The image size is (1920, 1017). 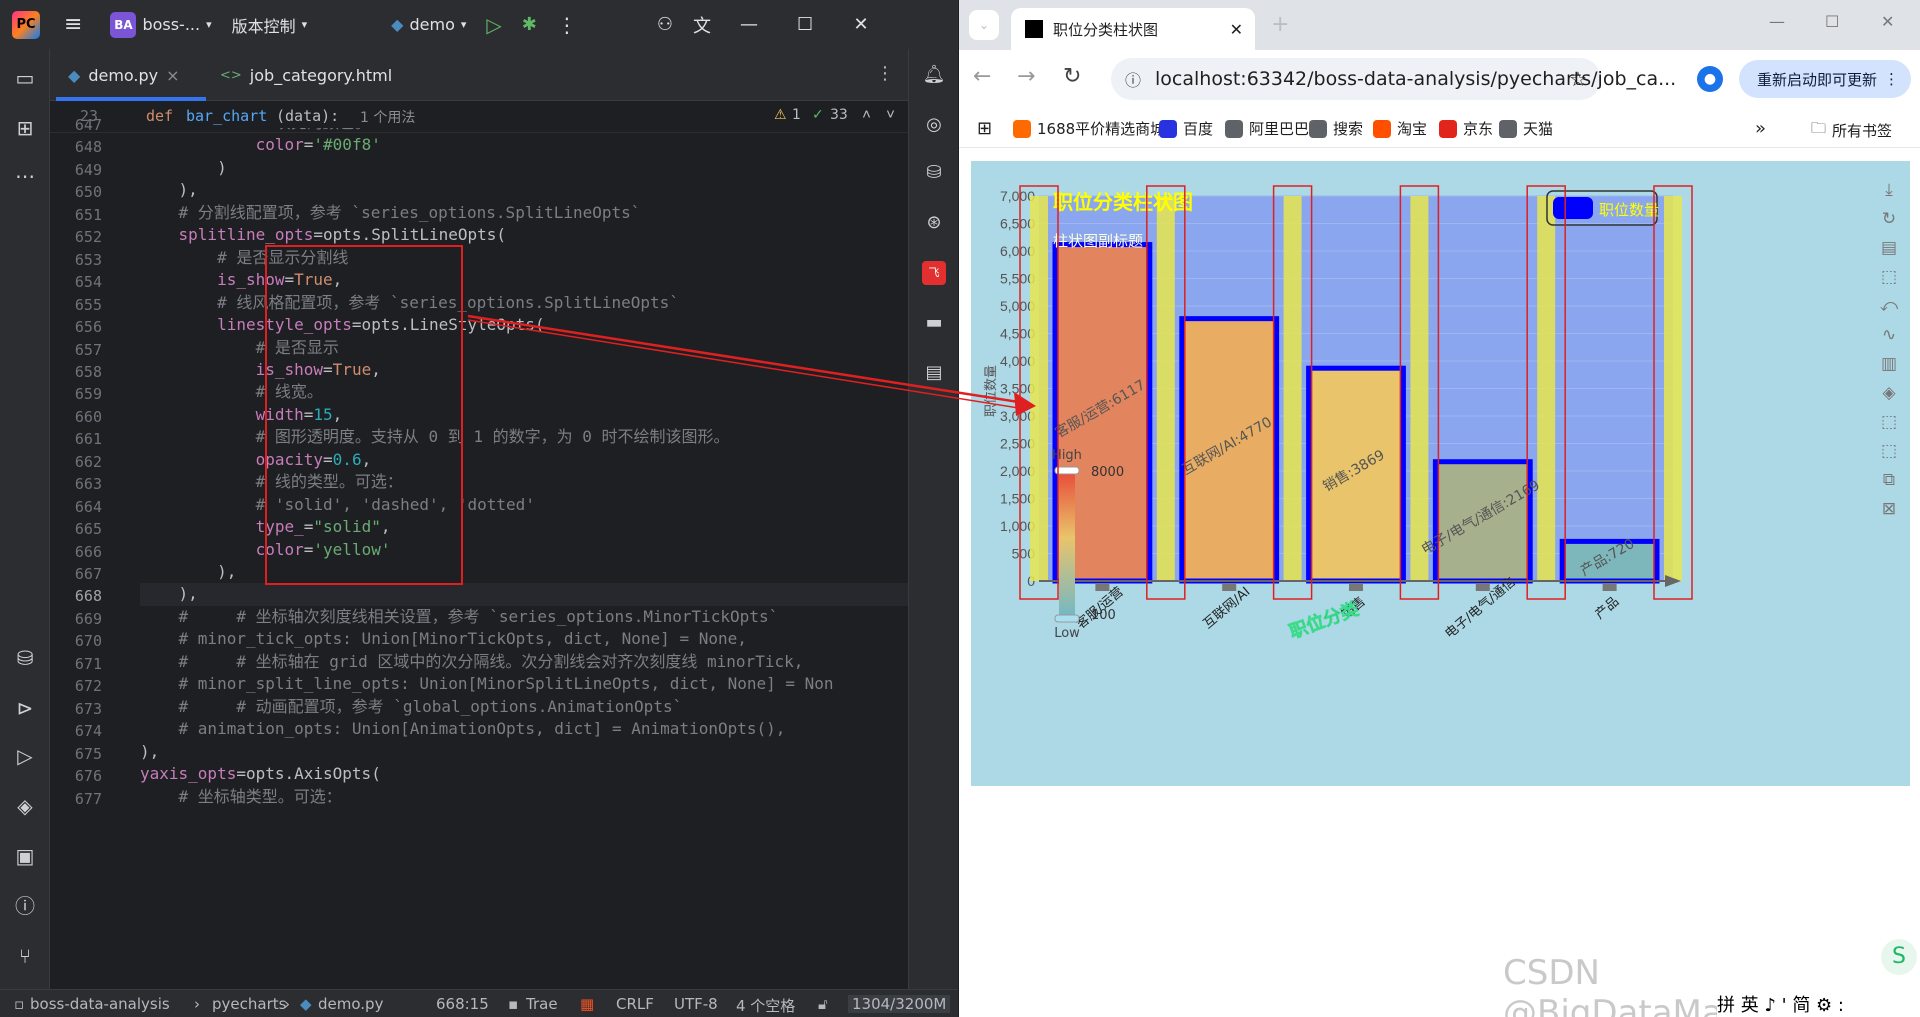 I want to click on structure-icon: ⊞, so click(x=25, y=128).